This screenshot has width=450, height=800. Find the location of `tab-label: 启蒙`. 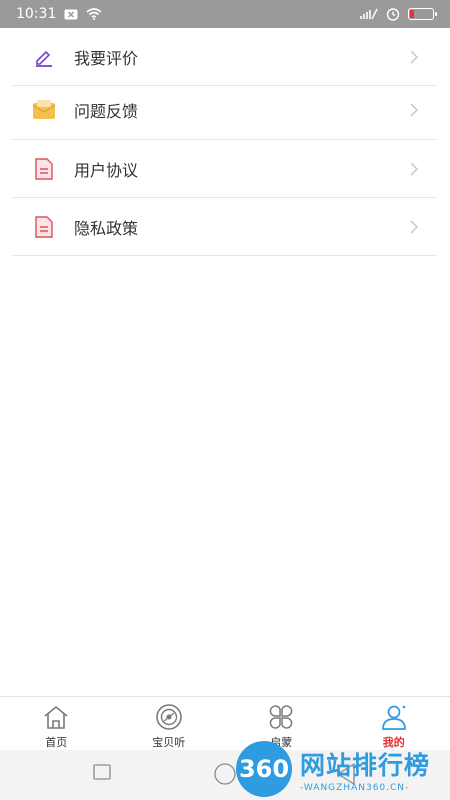

tab-label: 启蒙 is located at coordinates (281, 742).